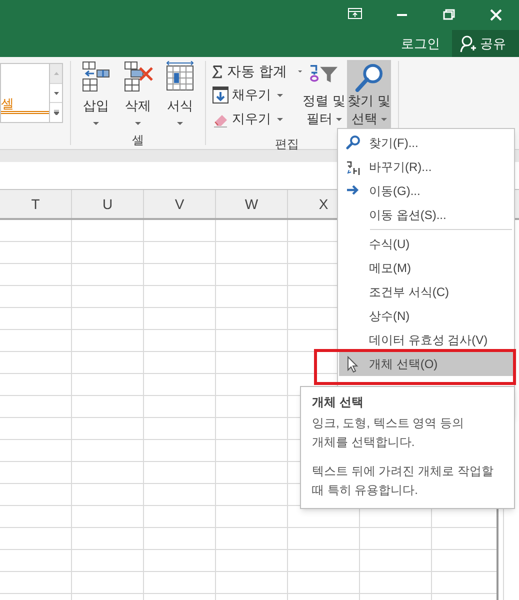 This screenshot has width=519, height=600. What do you see at coordinates (287, 144) in the screenshot?
I see `group-label: 편집` at bounding box center [287, 144].